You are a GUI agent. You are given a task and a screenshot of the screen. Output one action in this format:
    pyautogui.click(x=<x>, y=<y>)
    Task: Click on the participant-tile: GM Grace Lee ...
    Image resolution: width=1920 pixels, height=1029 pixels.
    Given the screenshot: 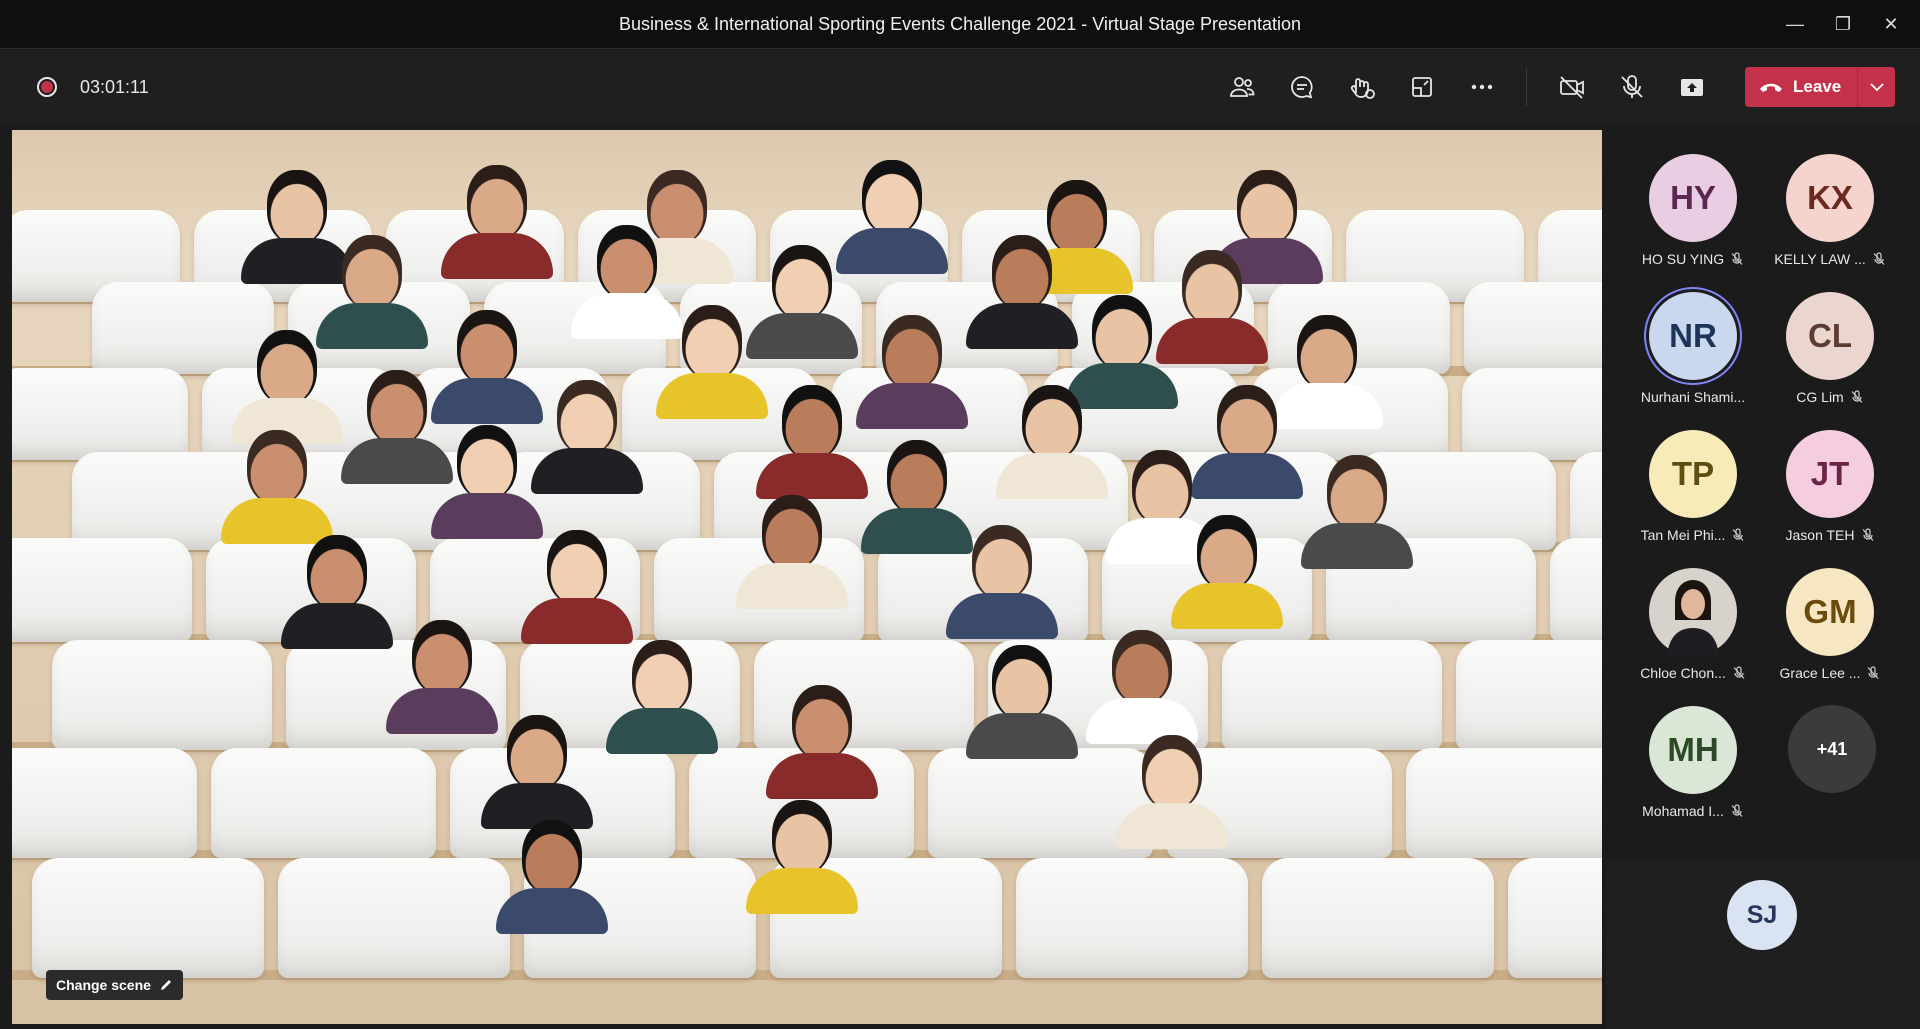 What is the action you would take?
    pyautogui.click(x=1830, y=633)
    